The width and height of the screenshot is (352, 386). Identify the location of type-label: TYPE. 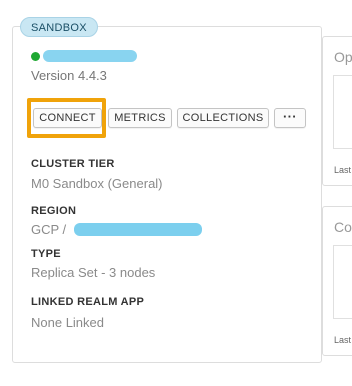
(46, 254).